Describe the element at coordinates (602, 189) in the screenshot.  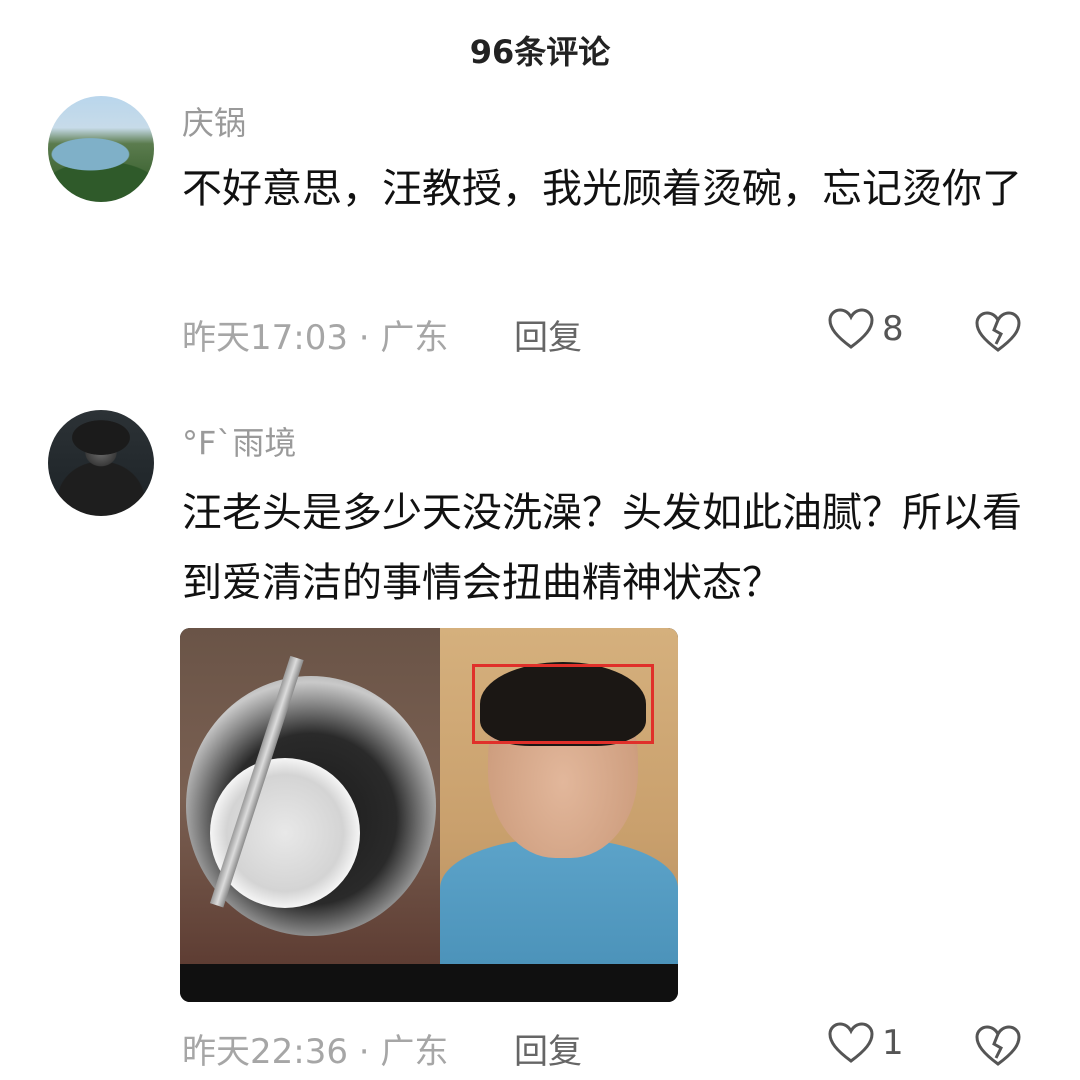
I see `comment-text: 不好意思，汪教授，我光顾着烫碗，忘记烫你了` at that location.